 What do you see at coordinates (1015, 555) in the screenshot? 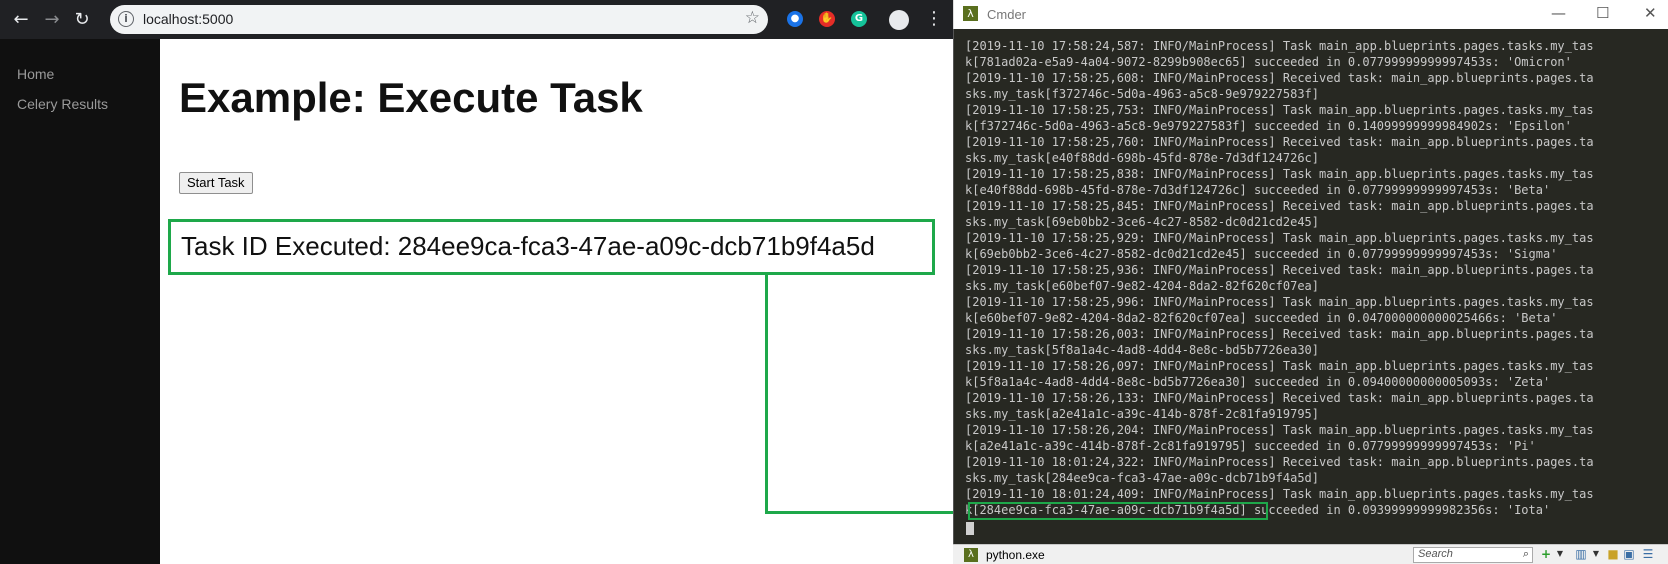
I see `console-tab-label: python.exe` at bounding box center [1015, 555].